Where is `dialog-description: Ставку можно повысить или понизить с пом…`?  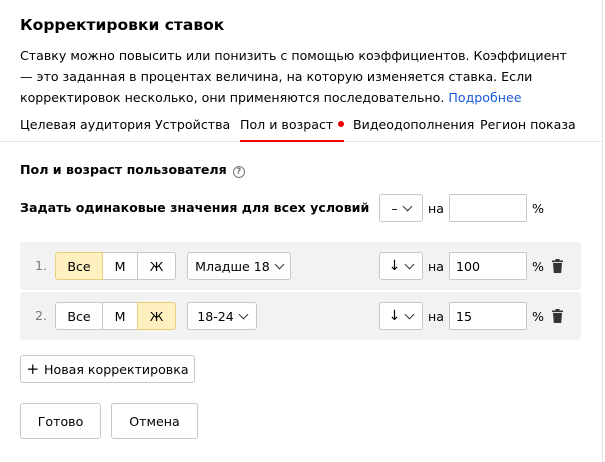
dialog-description: Ставку можно повысить или понизить с пом… is located at coordinates (300, 76).